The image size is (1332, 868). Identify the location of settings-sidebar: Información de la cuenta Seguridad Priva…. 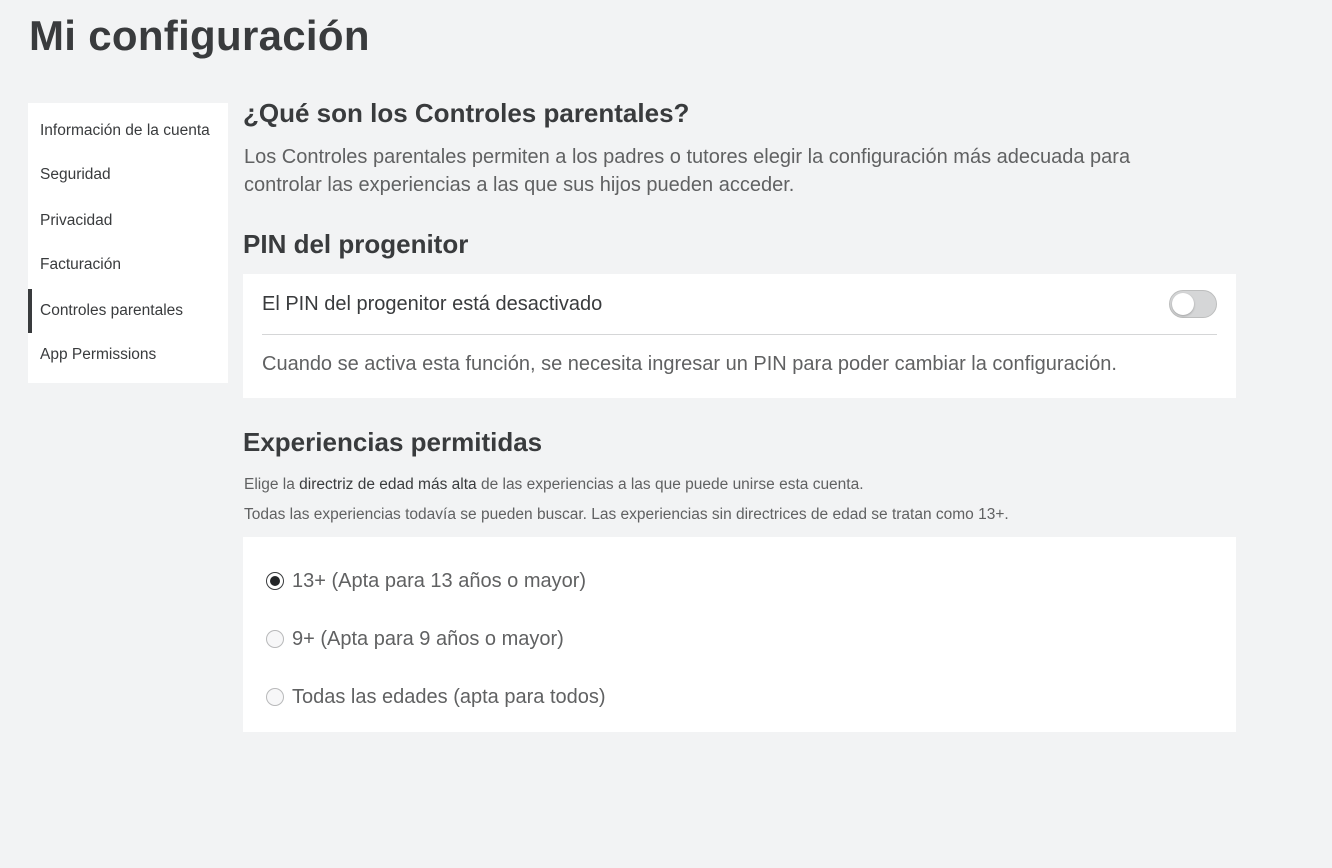
(128, 243).